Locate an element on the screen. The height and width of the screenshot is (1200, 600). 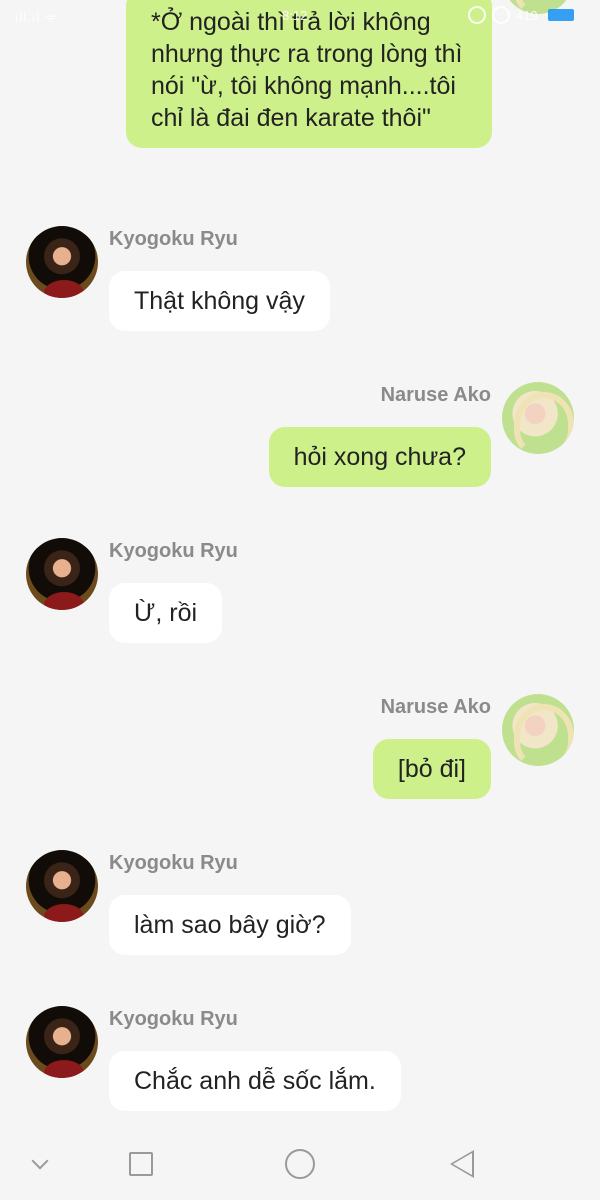
battery-icon is located at coordinates (560, 15).